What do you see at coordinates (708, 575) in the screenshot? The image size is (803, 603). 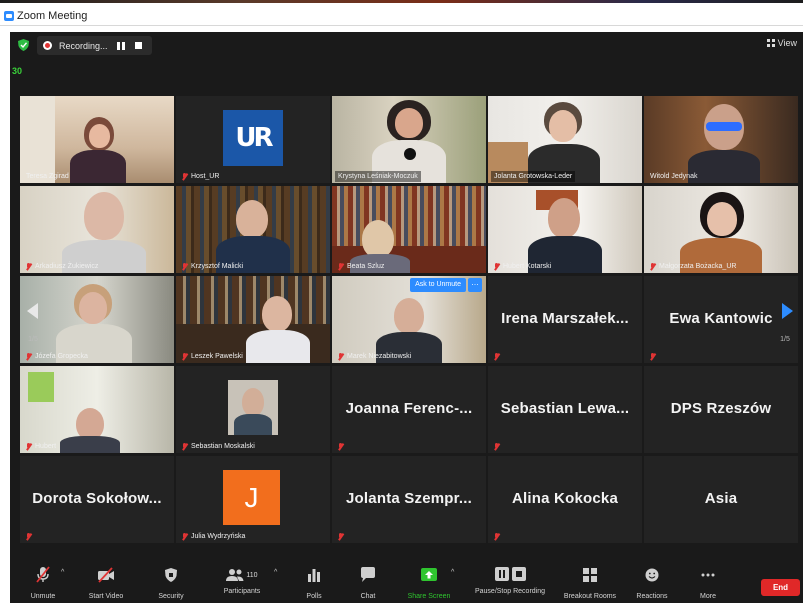 I see `more-dots-icon` at bounding box center [708, 575].